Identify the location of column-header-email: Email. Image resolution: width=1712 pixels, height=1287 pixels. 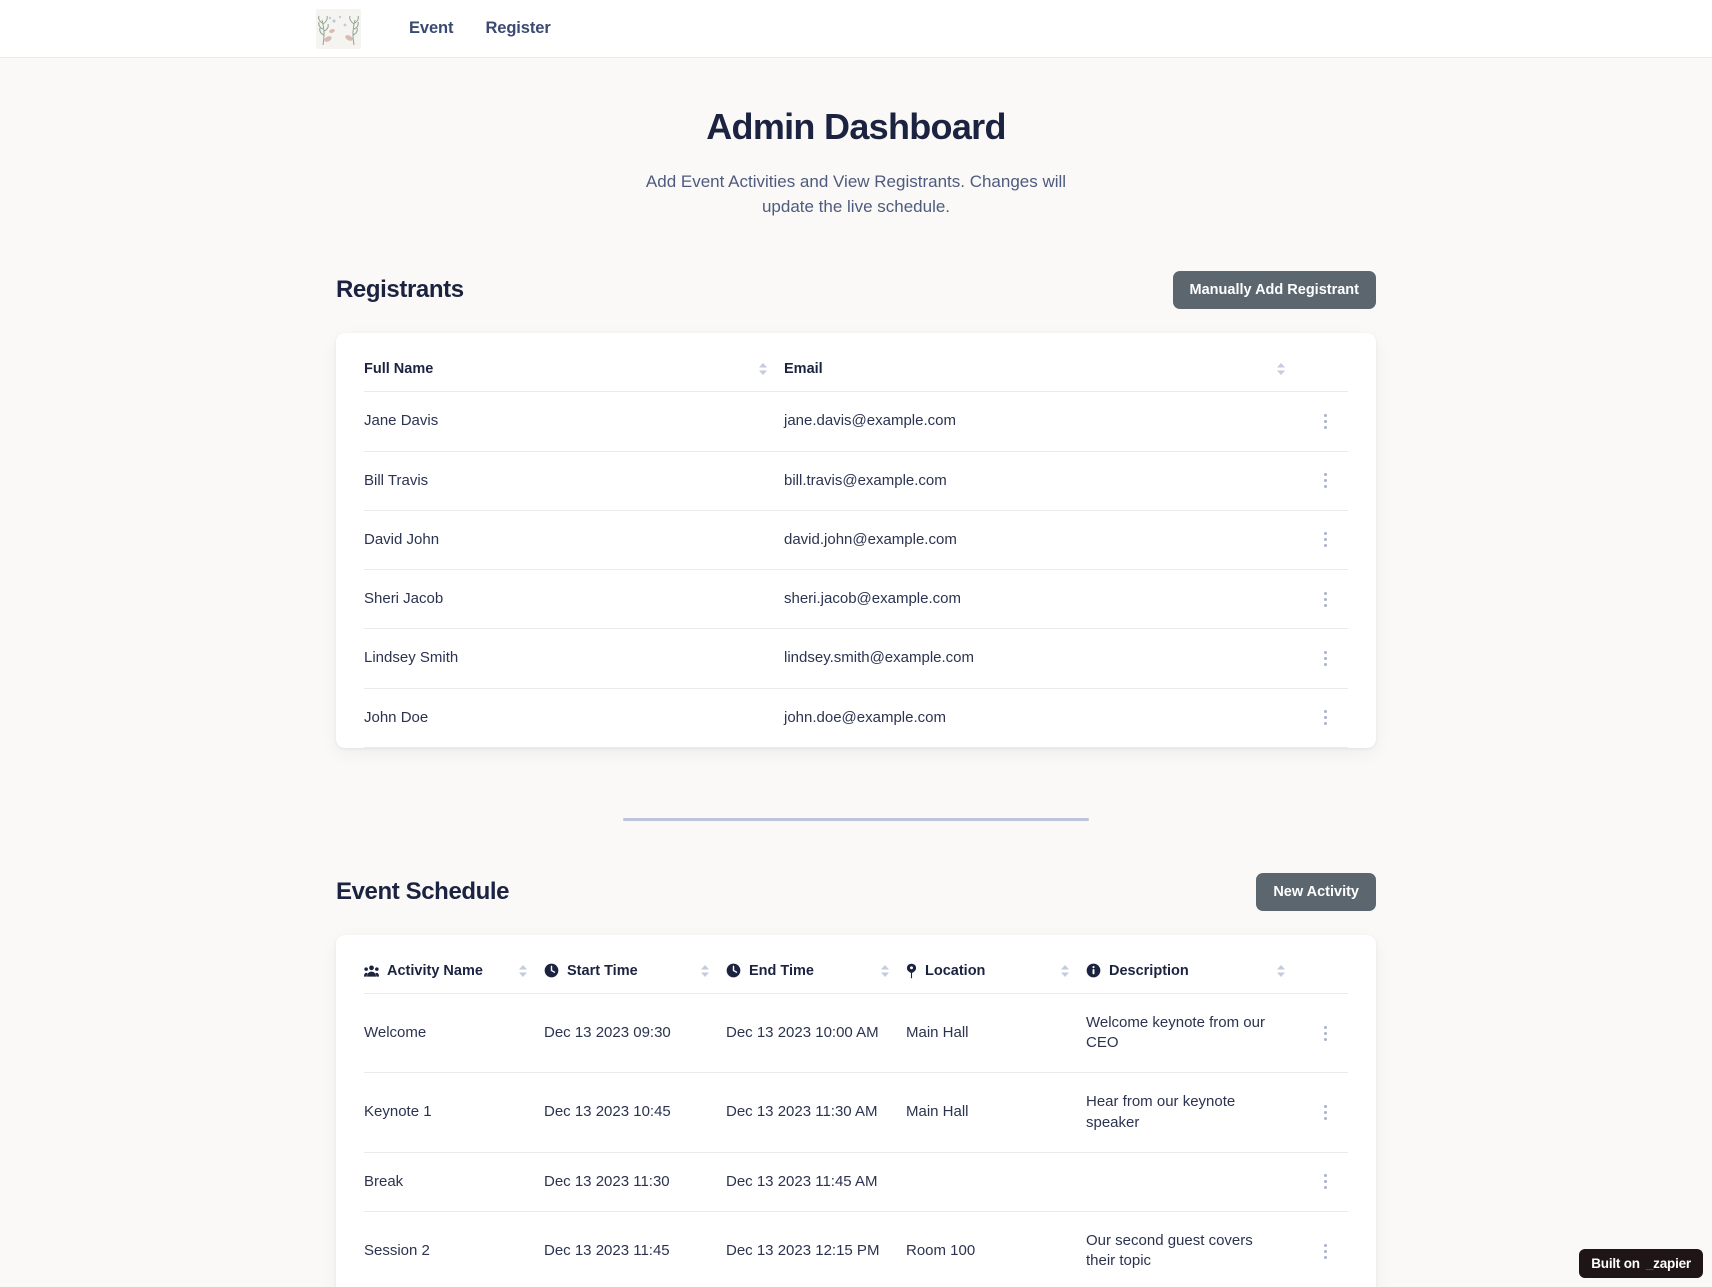
(1043, 363).